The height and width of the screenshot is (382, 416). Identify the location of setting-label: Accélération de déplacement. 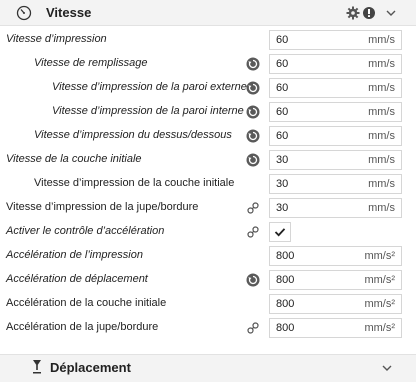
(77, 279).